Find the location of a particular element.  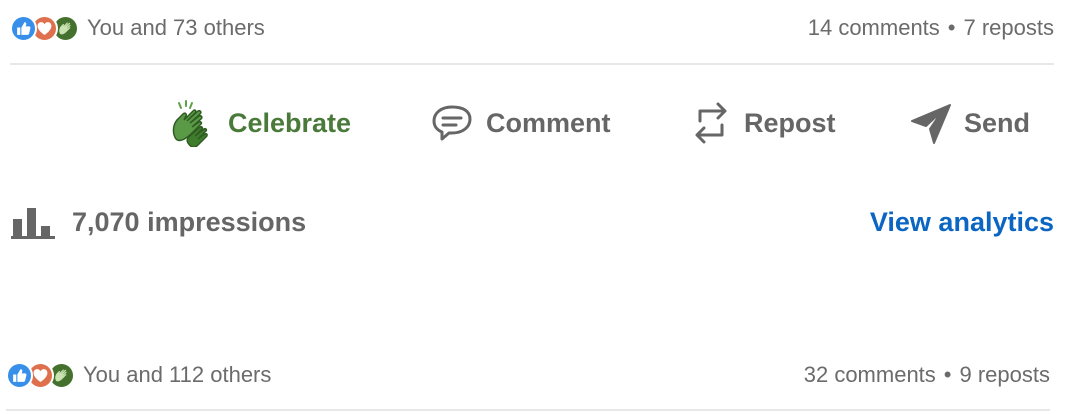

view-analytics-link: View analytics is located at coordinates (962, 222).